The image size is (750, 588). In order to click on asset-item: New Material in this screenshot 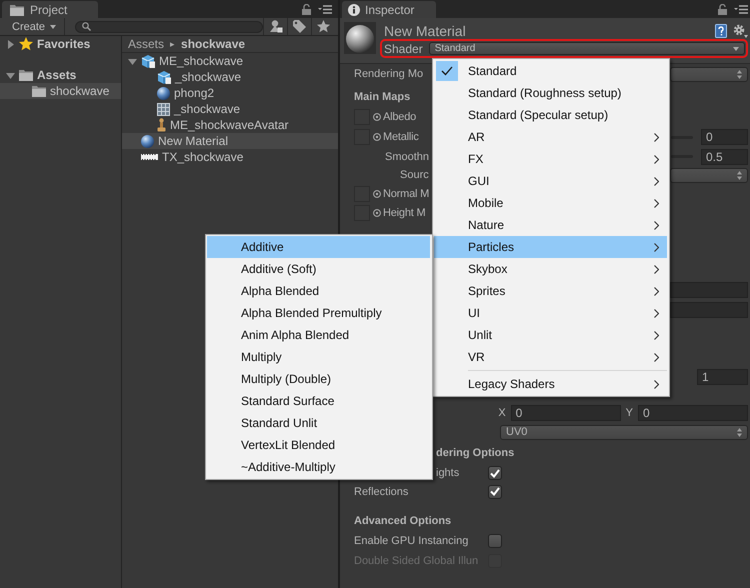, I will do `click(230, 141)`.